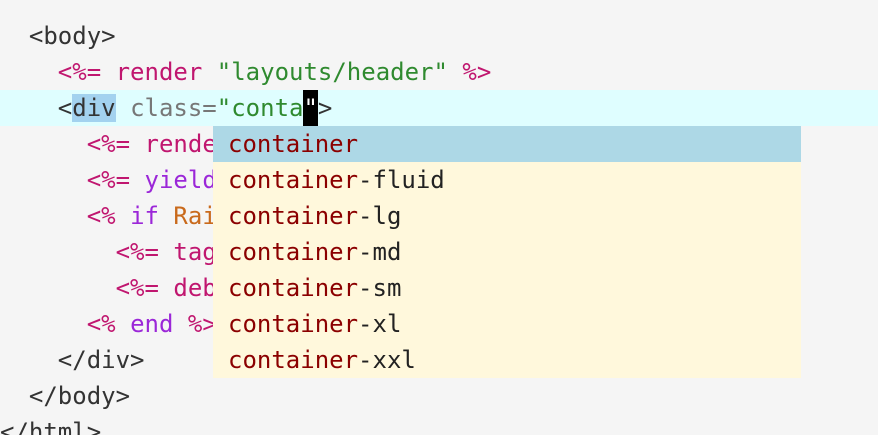  What do you see at coordinates (65, 108) in the screenshot?
I see `html-tag-bracket: <` at bounding box center [65, 108].